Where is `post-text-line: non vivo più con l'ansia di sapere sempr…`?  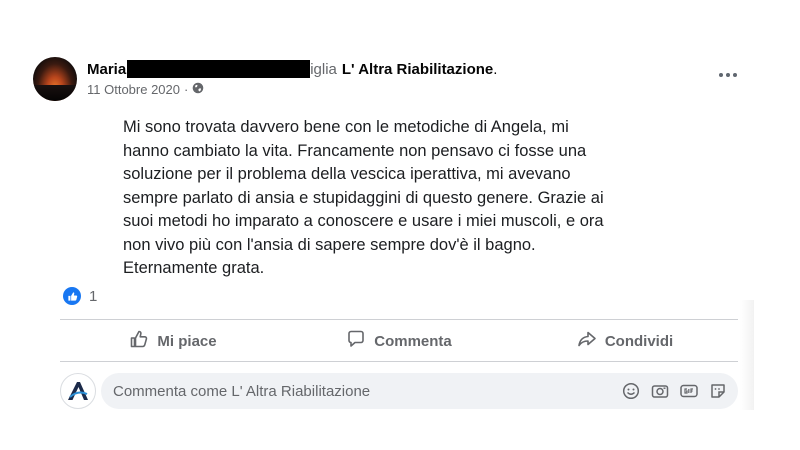 post-text-line: non vivo più con l'ansia di sapere sempr… is located at coordinates (329, 244).